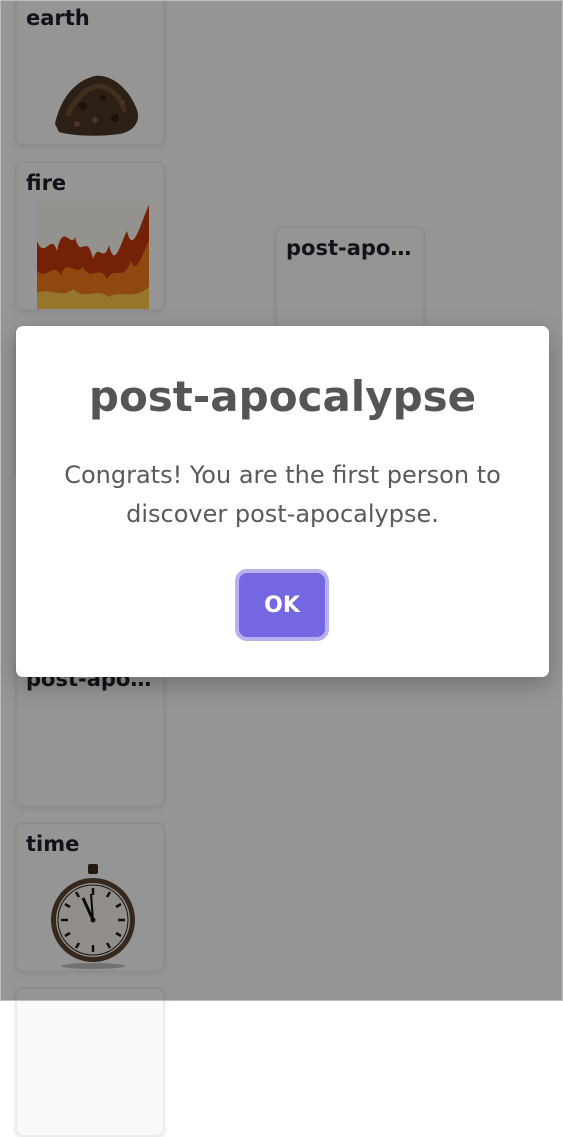 The image size is (563, 1137). I want to click on element-card-bottom, so click(90, 1062).